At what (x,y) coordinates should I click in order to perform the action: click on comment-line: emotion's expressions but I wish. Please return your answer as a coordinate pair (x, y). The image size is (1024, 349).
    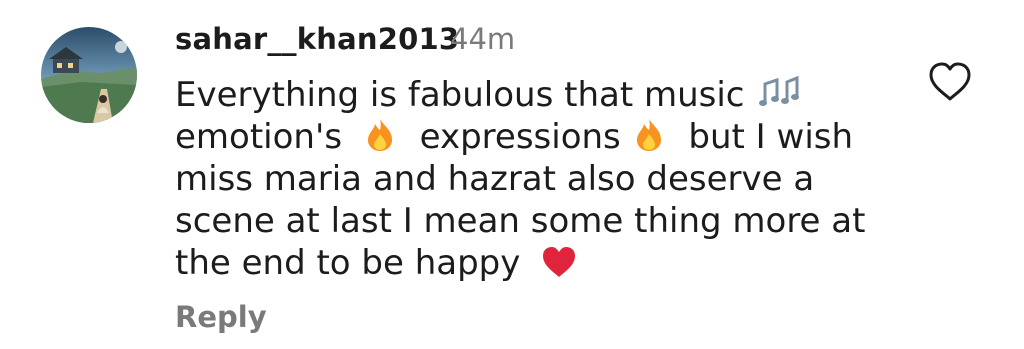
    Looking at the image, I should click on (535, 137).